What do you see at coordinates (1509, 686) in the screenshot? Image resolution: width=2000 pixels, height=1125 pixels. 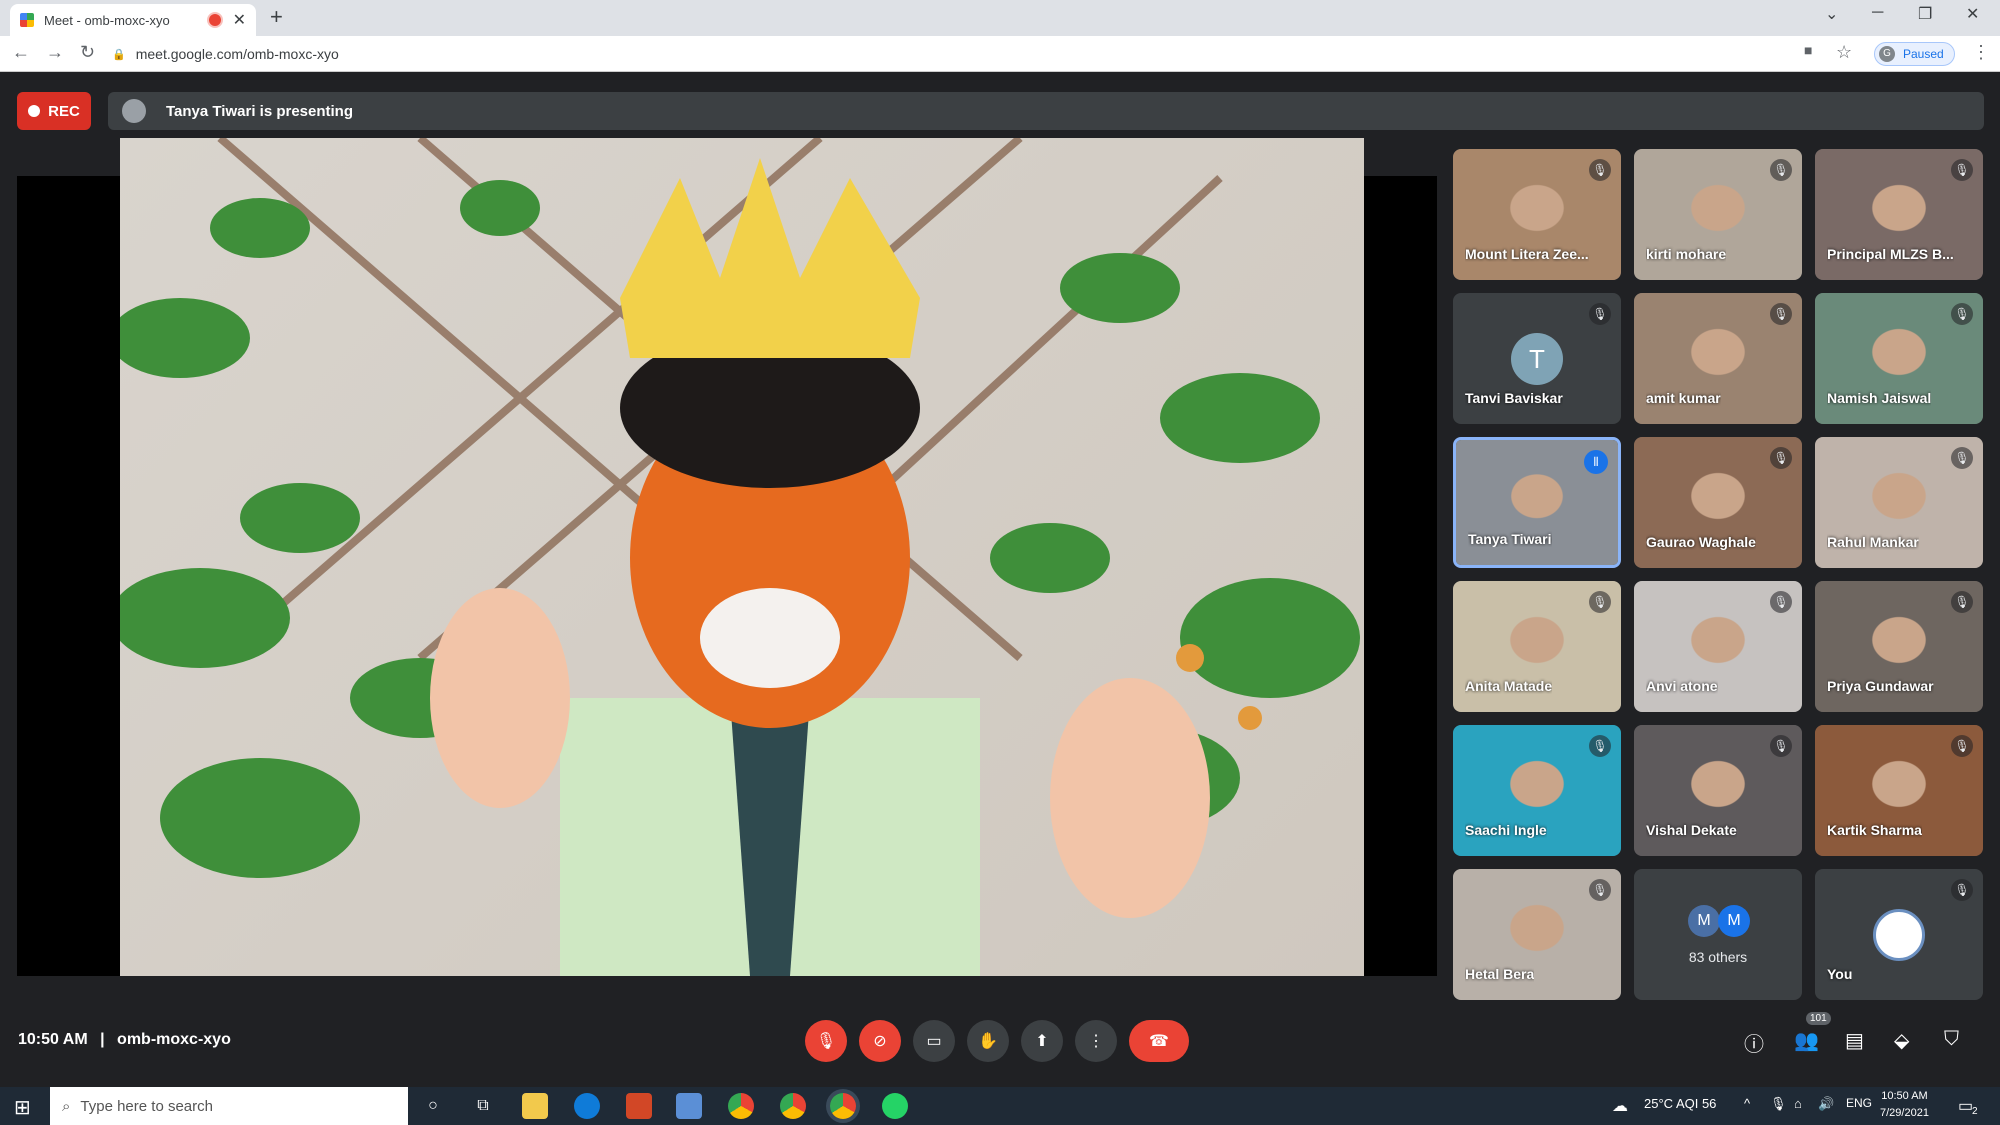 I see `participant-name: Anita Matade` at bounding box center [1509, 686].